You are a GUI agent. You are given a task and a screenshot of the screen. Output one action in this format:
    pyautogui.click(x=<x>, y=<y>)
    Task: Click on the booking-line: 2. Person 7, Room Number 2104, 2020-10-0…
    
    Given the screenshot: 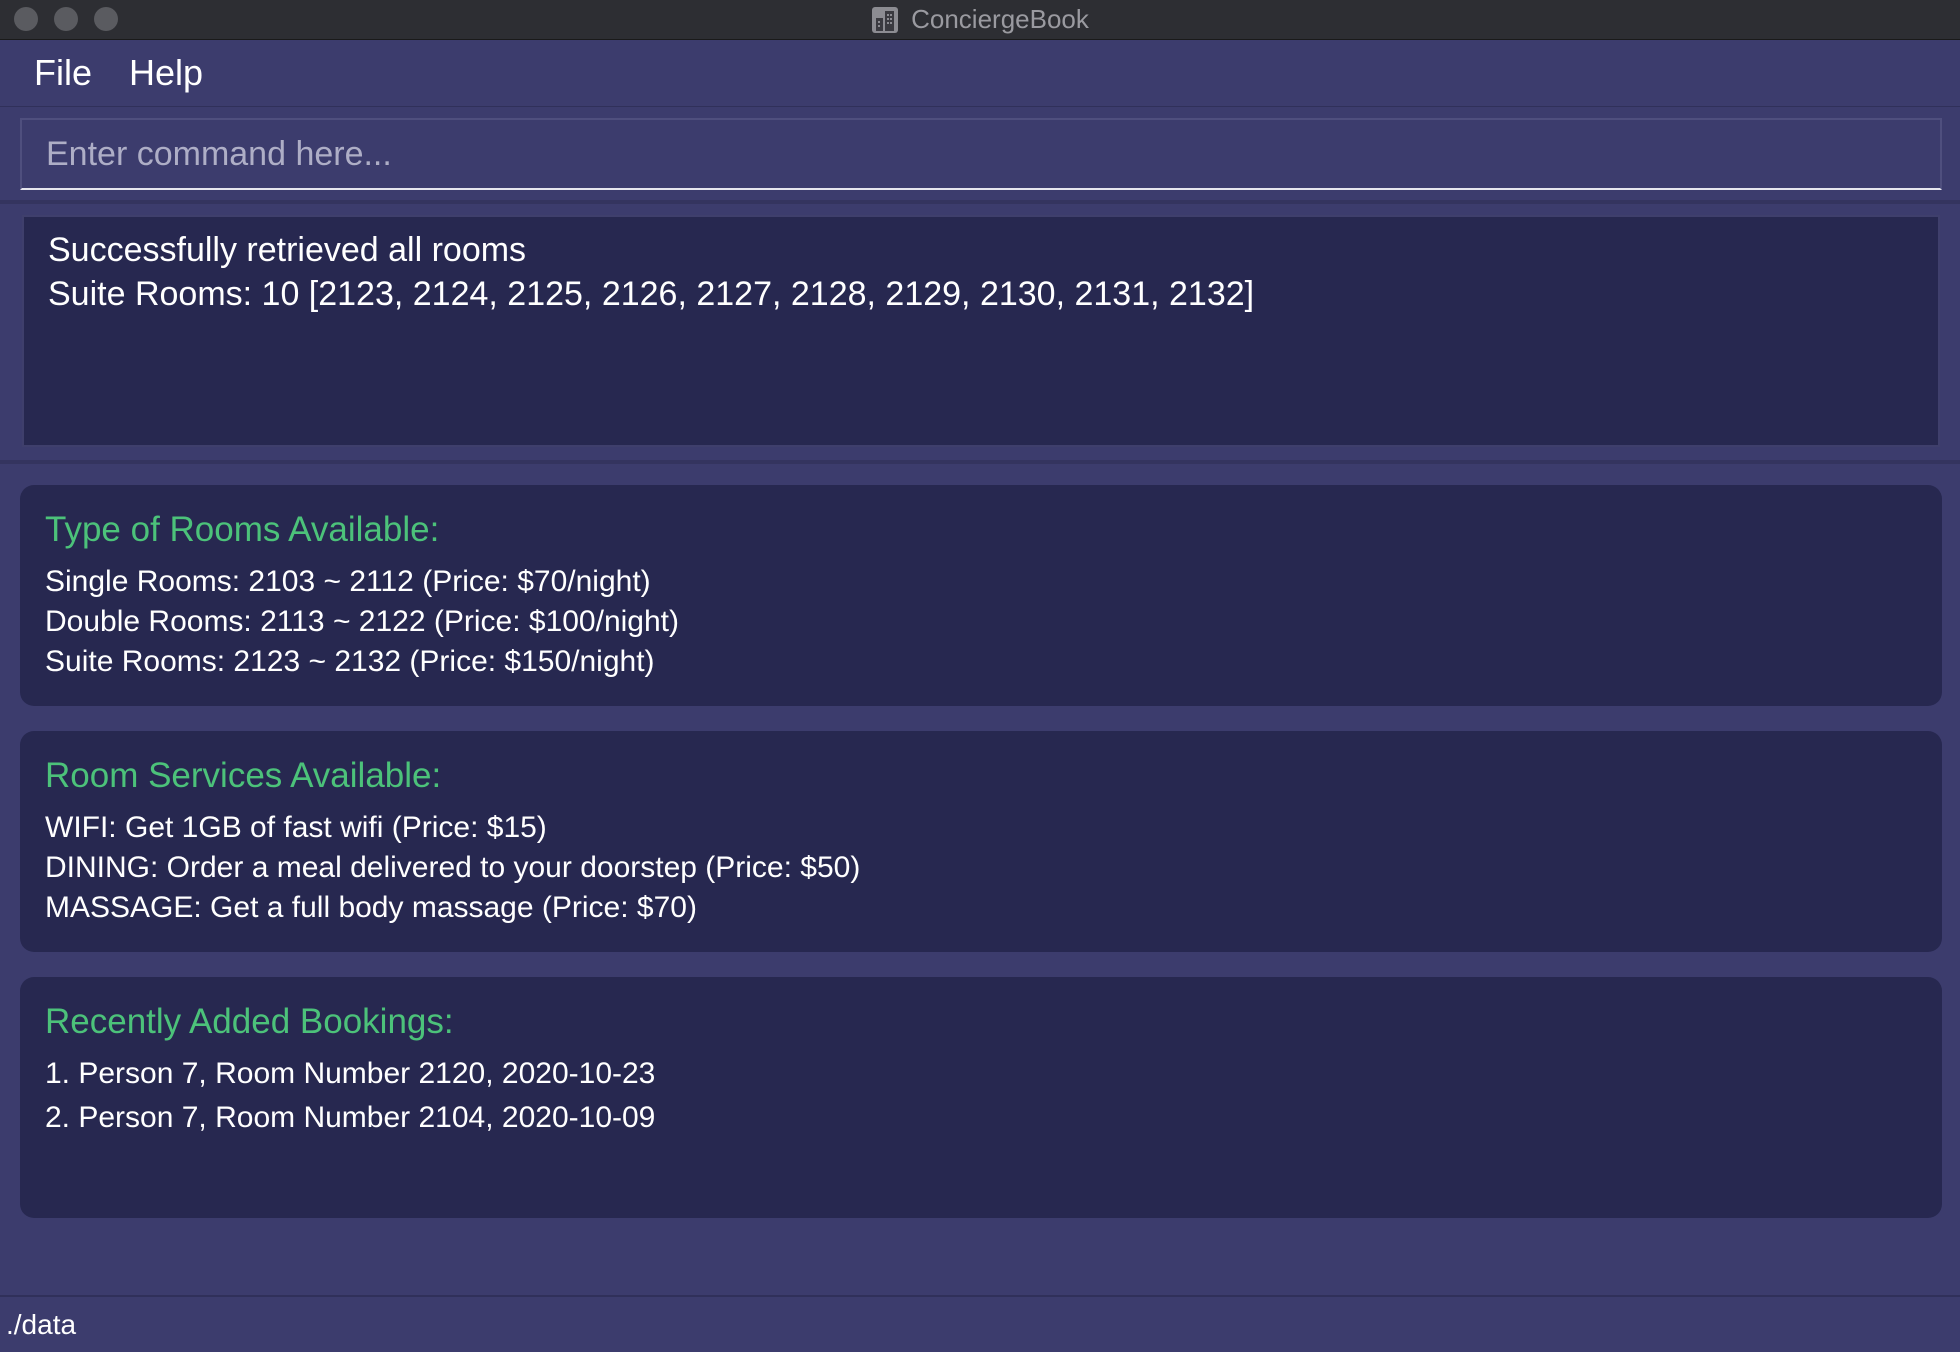 What is the action you would take?
    pyautogui.click(x=350, y=1117)
    